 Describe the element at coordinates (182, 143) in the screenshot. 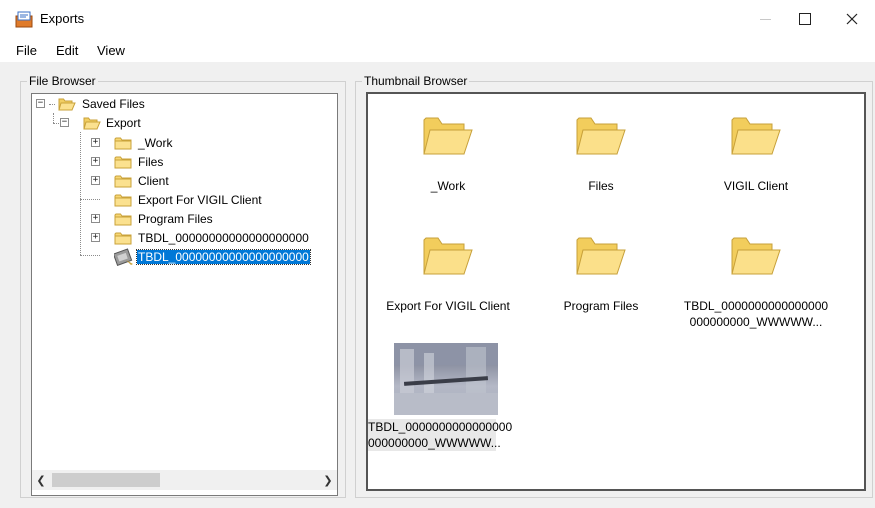

I see `tree-item-work: + _Work` at that location.